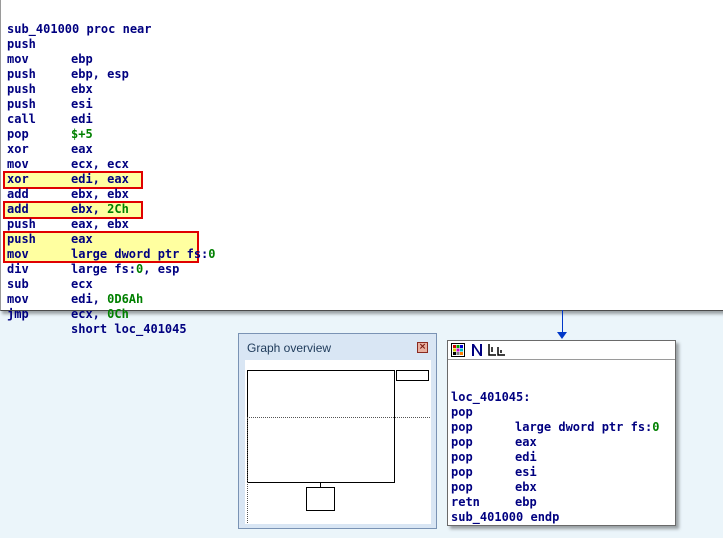 This screenshot has height=538, width=723. What do you see at coordinates (490, 389) in the screenshot?
I see `asm-line: loc_401045:` at bounding box center [490, 389].